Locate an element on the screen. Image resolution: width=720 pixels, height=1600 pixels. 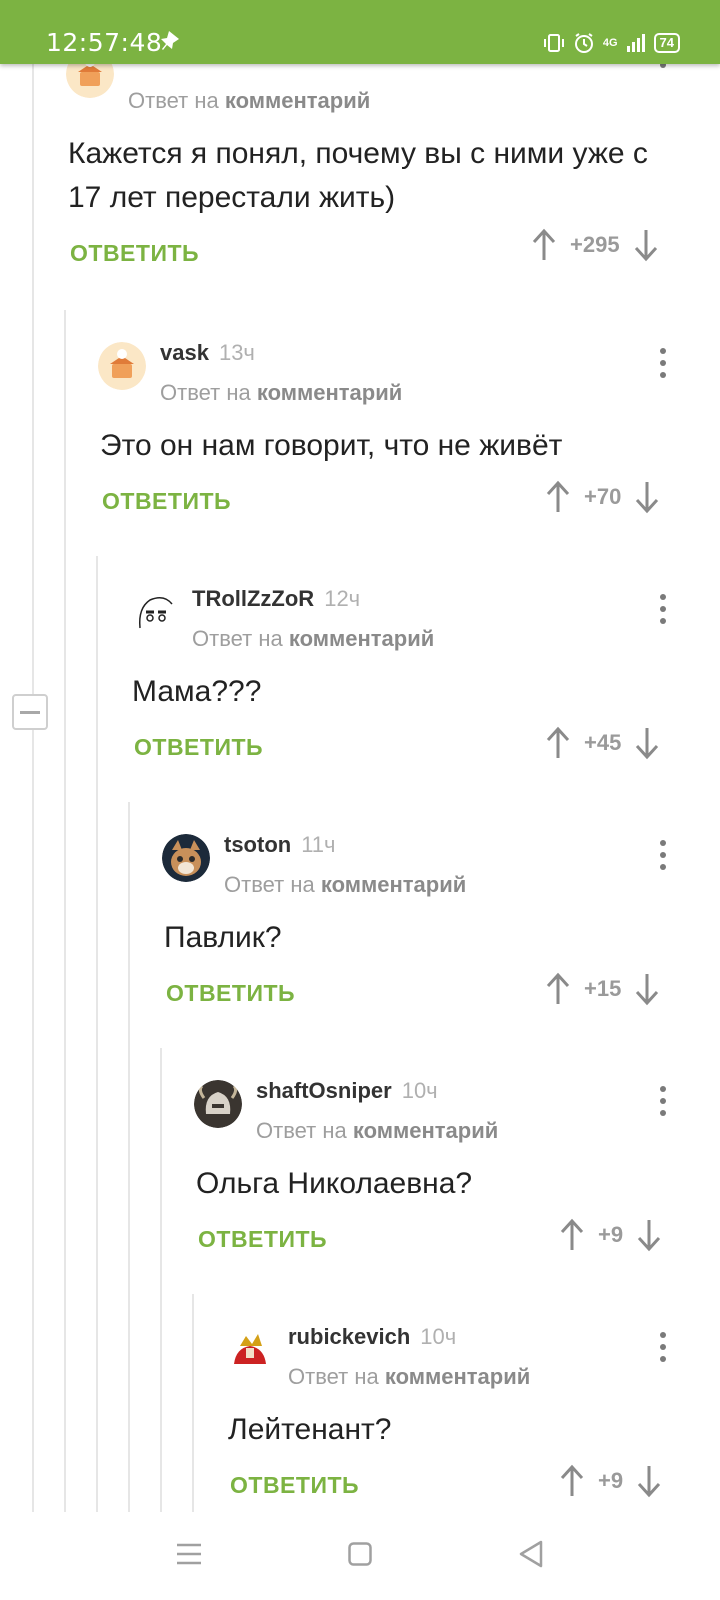
network-label: 4G is located at coordinates (610, 43).